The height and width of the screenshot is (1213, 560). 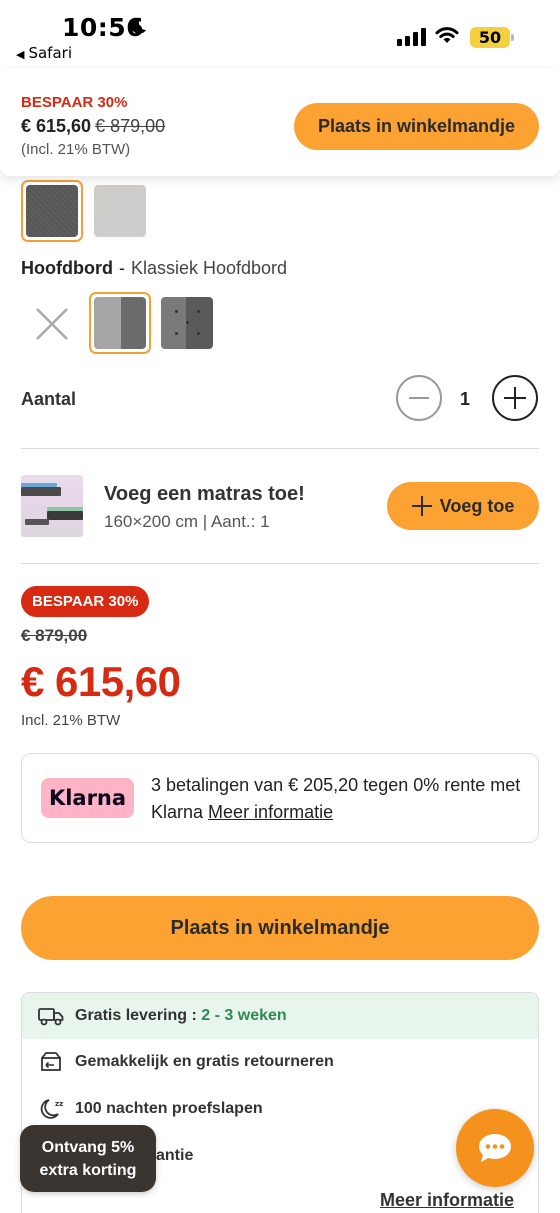 I want to click on sticky-old-price: € 879,00, so click(x=130, y=126).